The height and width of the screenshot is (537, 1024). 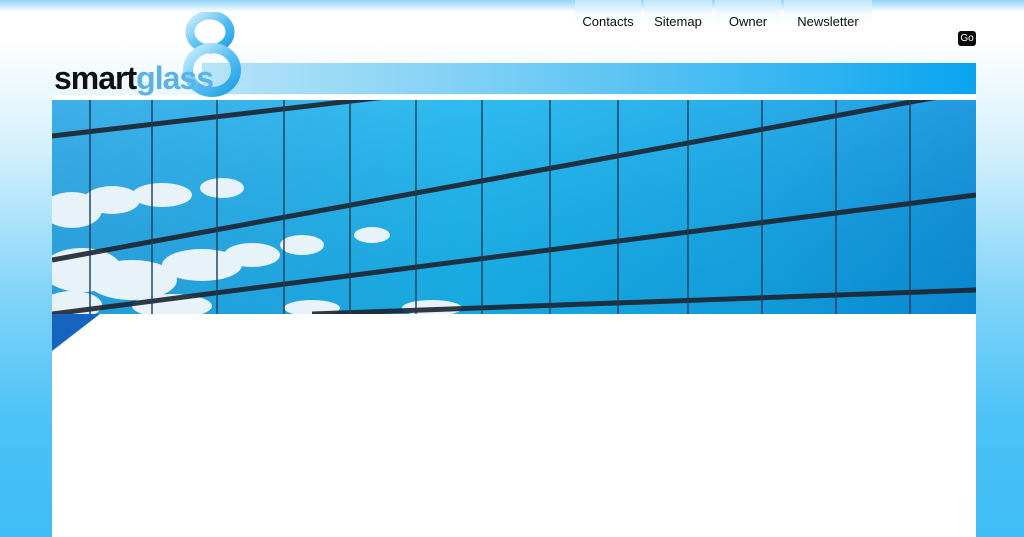 I want to click on corner-accent, so click(x=76, y=332).